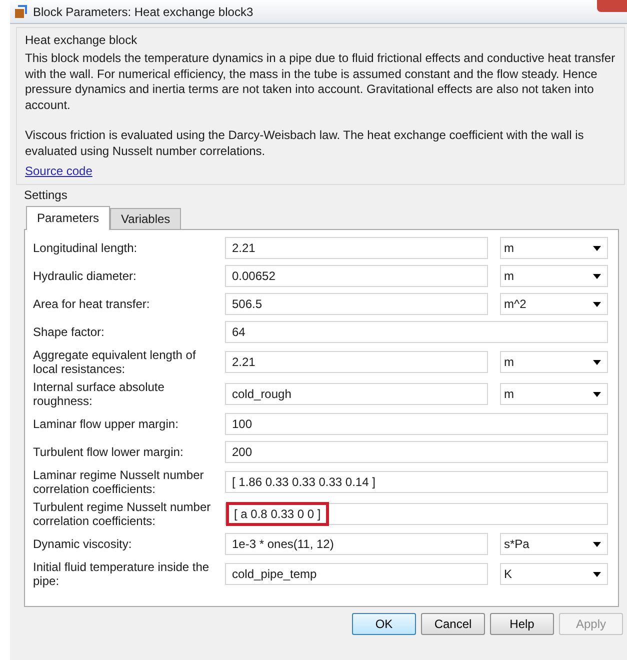  I want to click on value-field: 100, so click(416, 424).